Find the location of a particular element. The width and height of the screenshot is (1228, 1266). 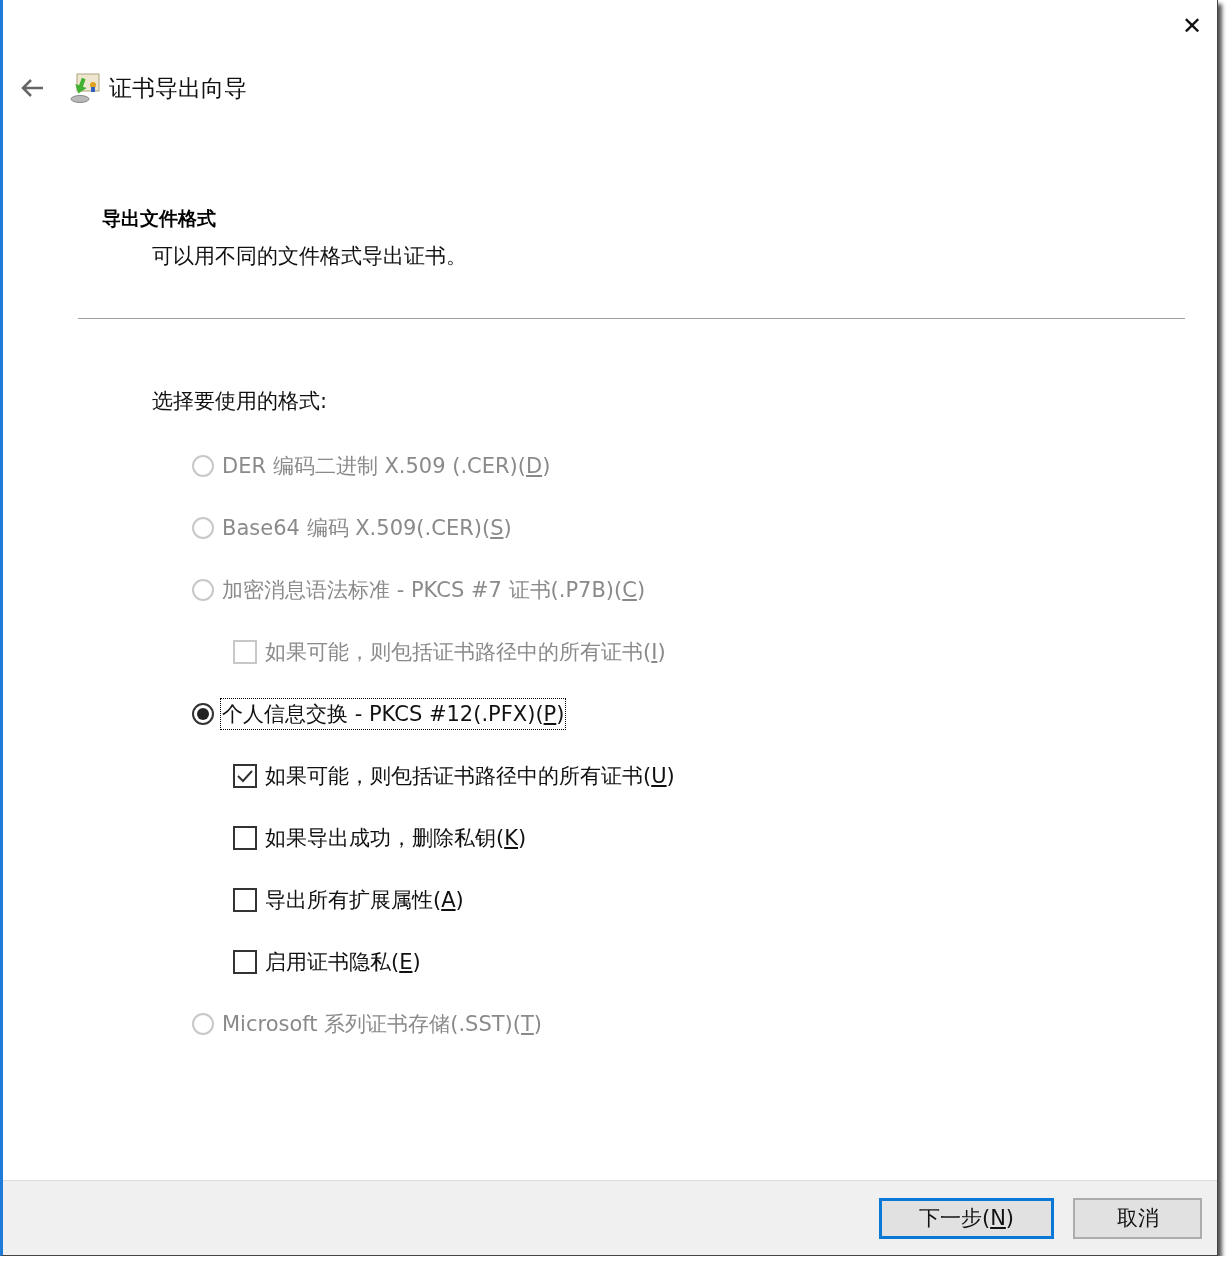

cancel-button: 取消 is located at coordinates (1137, 1218).